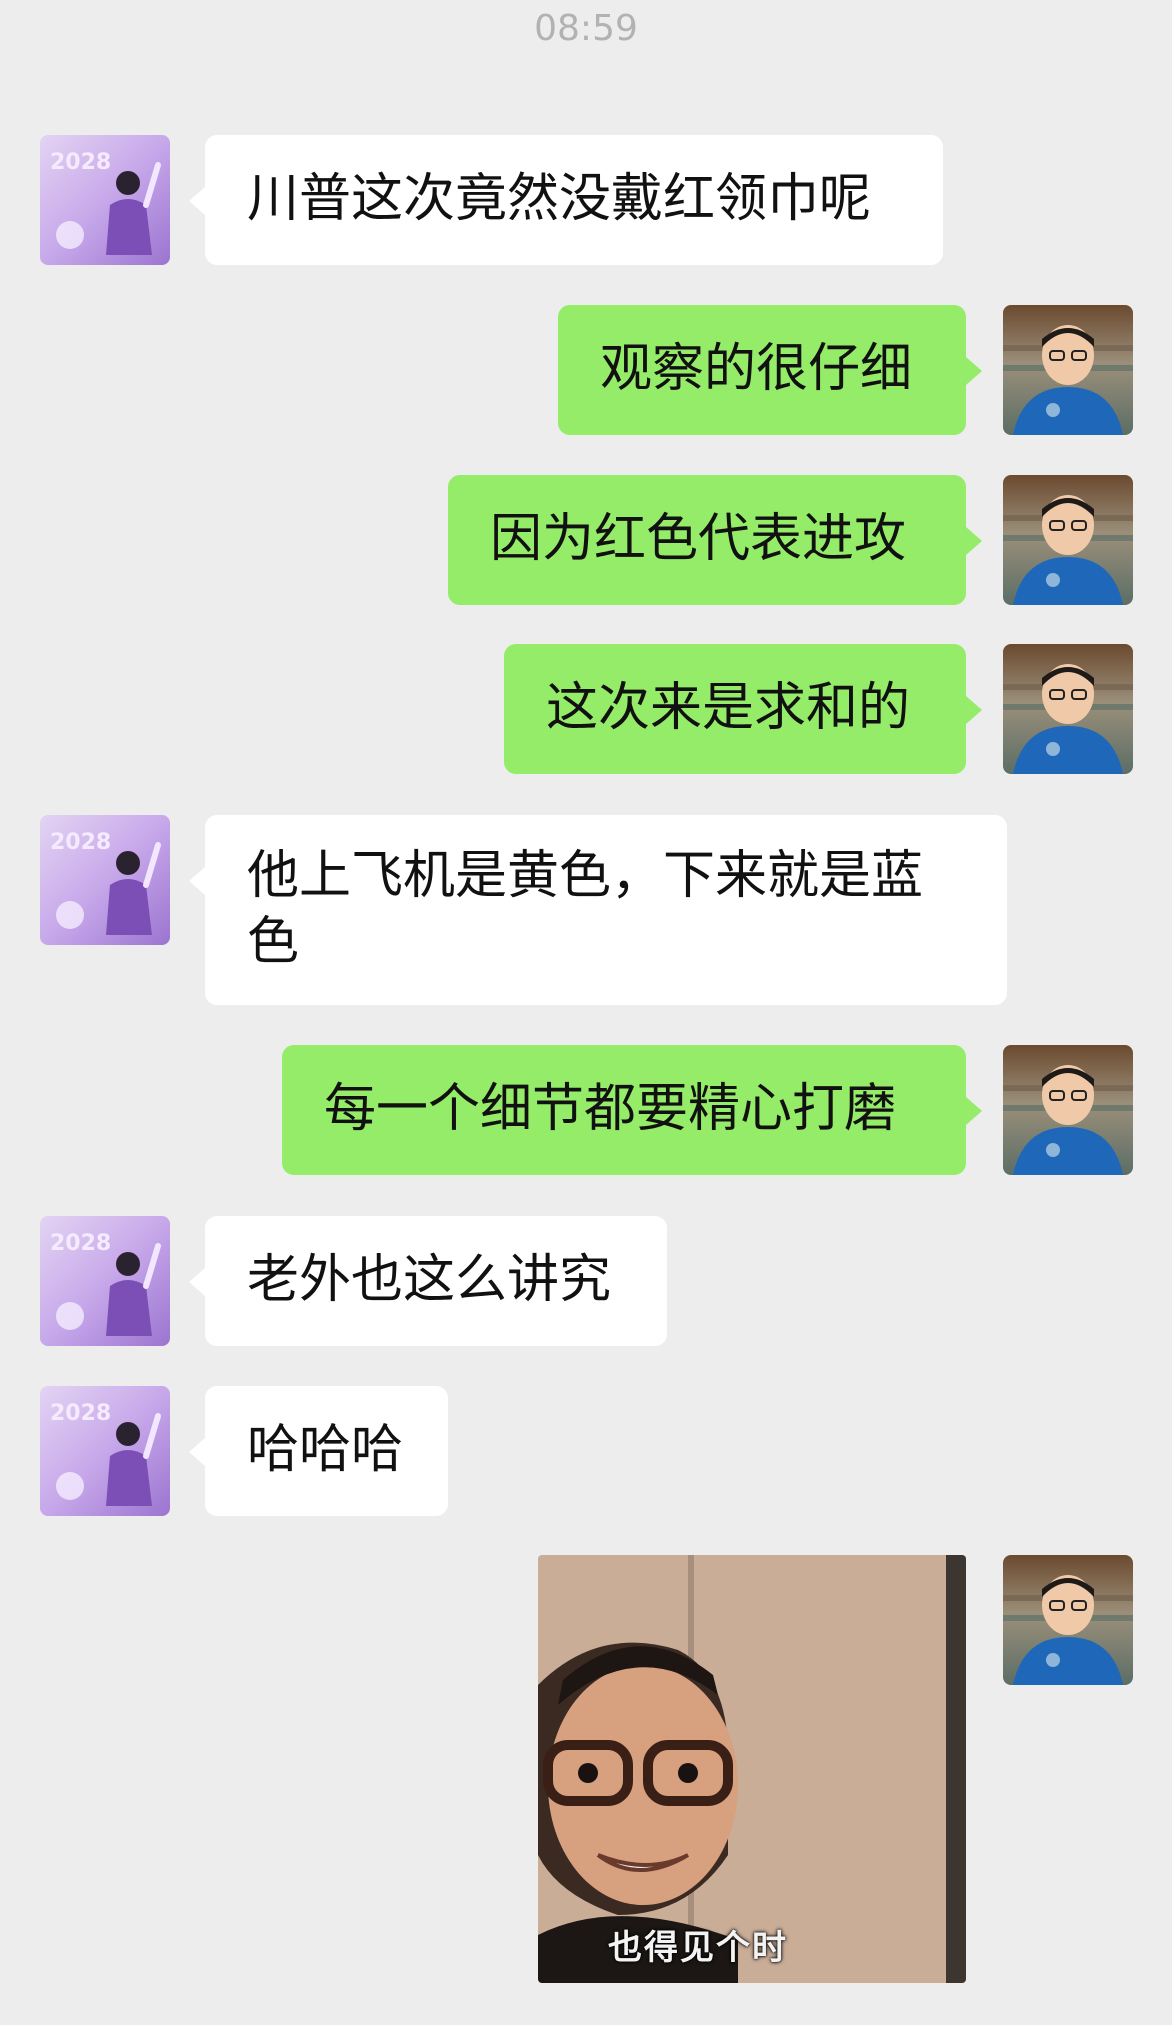 The image size is (1172, 2025). I want to click on message-bubble-sent: 每一个细节都要精心打磨, so click(632, 1110).